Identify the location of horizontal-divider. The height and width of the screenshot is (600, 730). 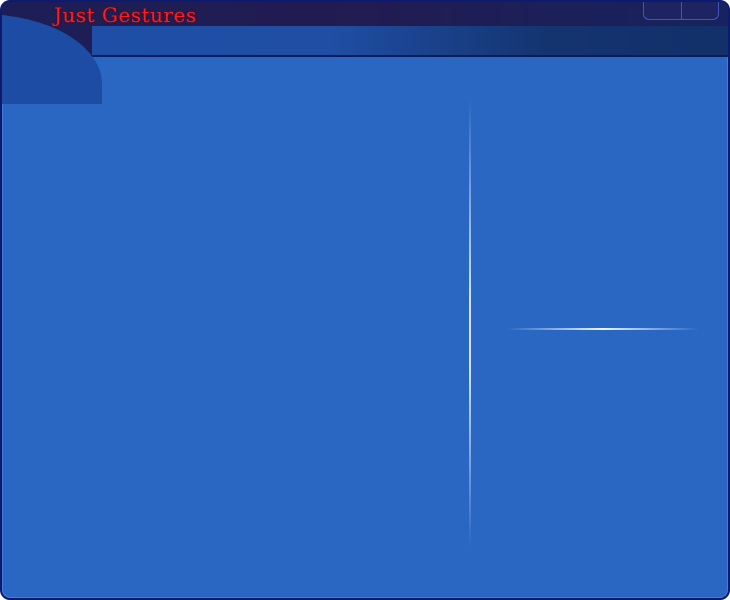
(603, 329).